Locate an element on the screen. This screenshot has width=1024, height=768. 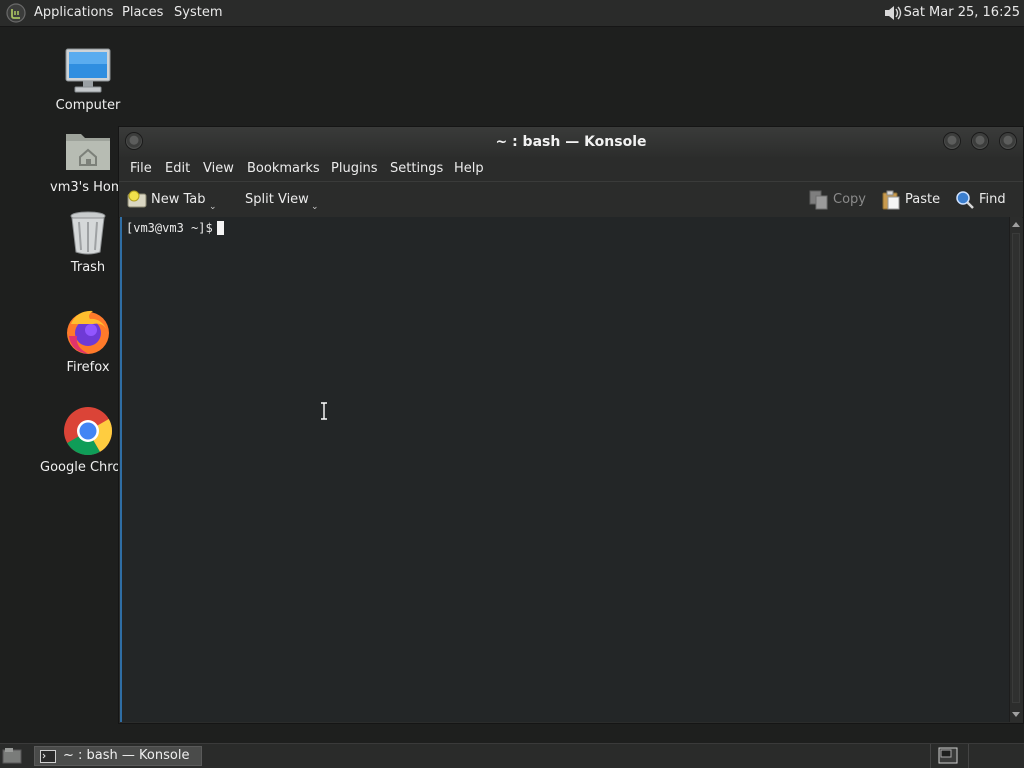
clock: Sat Mar 25, 16:25 is located at coordinates (962, 13).